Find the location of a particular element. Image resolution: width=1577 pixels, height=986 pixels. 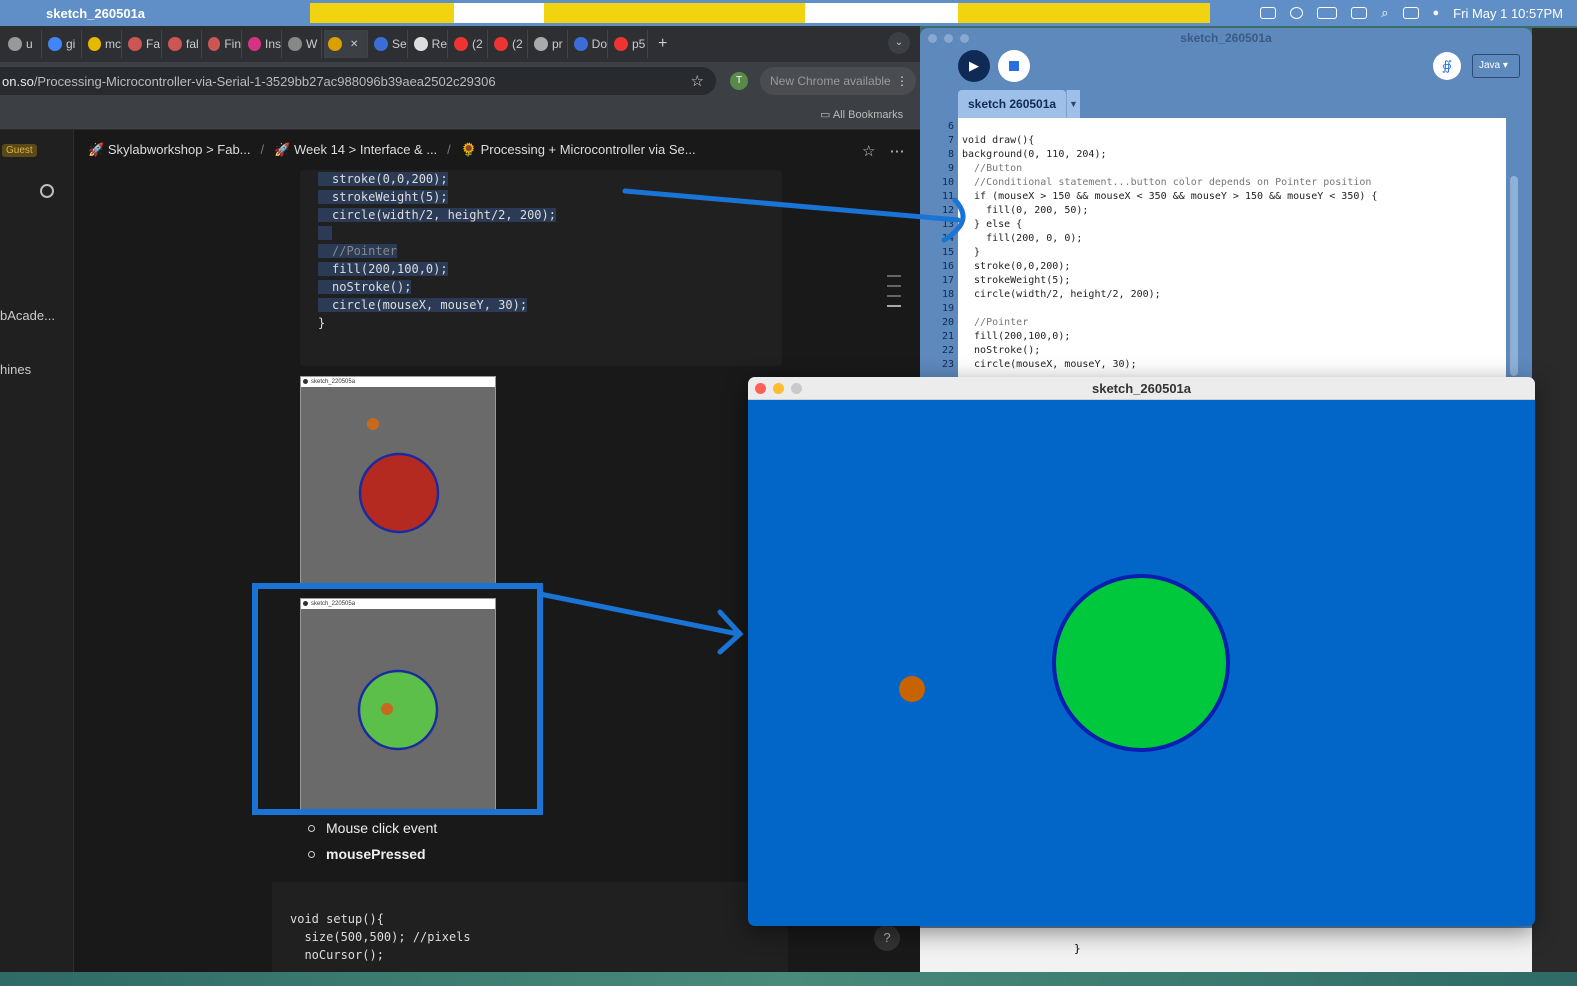

screenshot-titlebar: sketch_220505a is located at coordinates (398, 382).